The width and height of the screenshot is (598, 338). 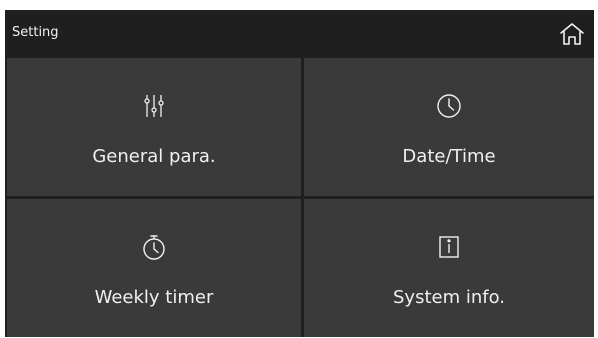 I want to click on home-button, so click(x=572, y=34).